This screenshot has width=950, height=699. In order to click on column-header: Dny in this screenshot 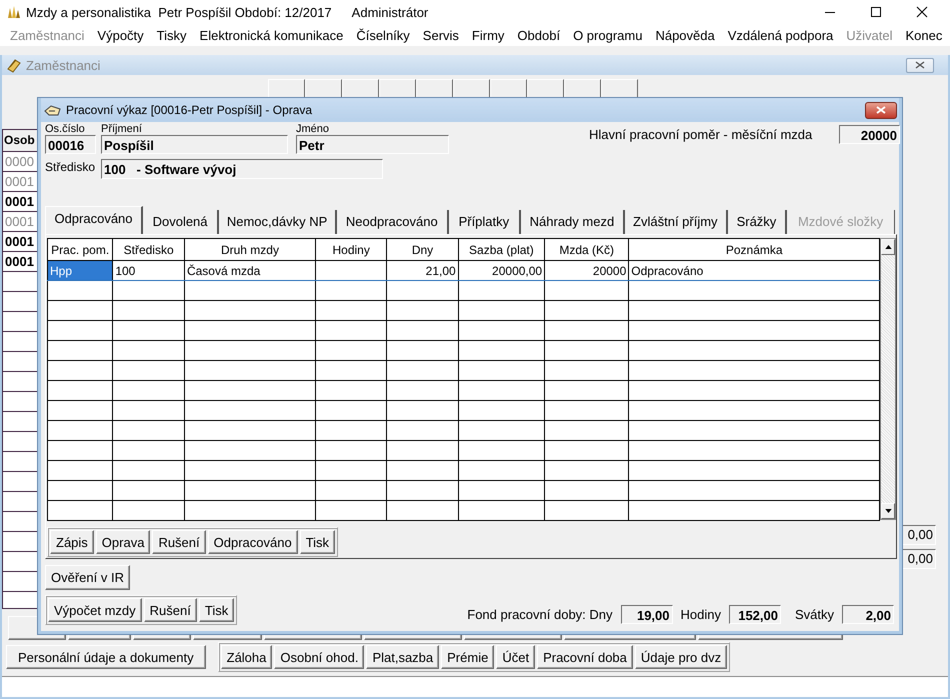, I will do `click(422, 249)`.